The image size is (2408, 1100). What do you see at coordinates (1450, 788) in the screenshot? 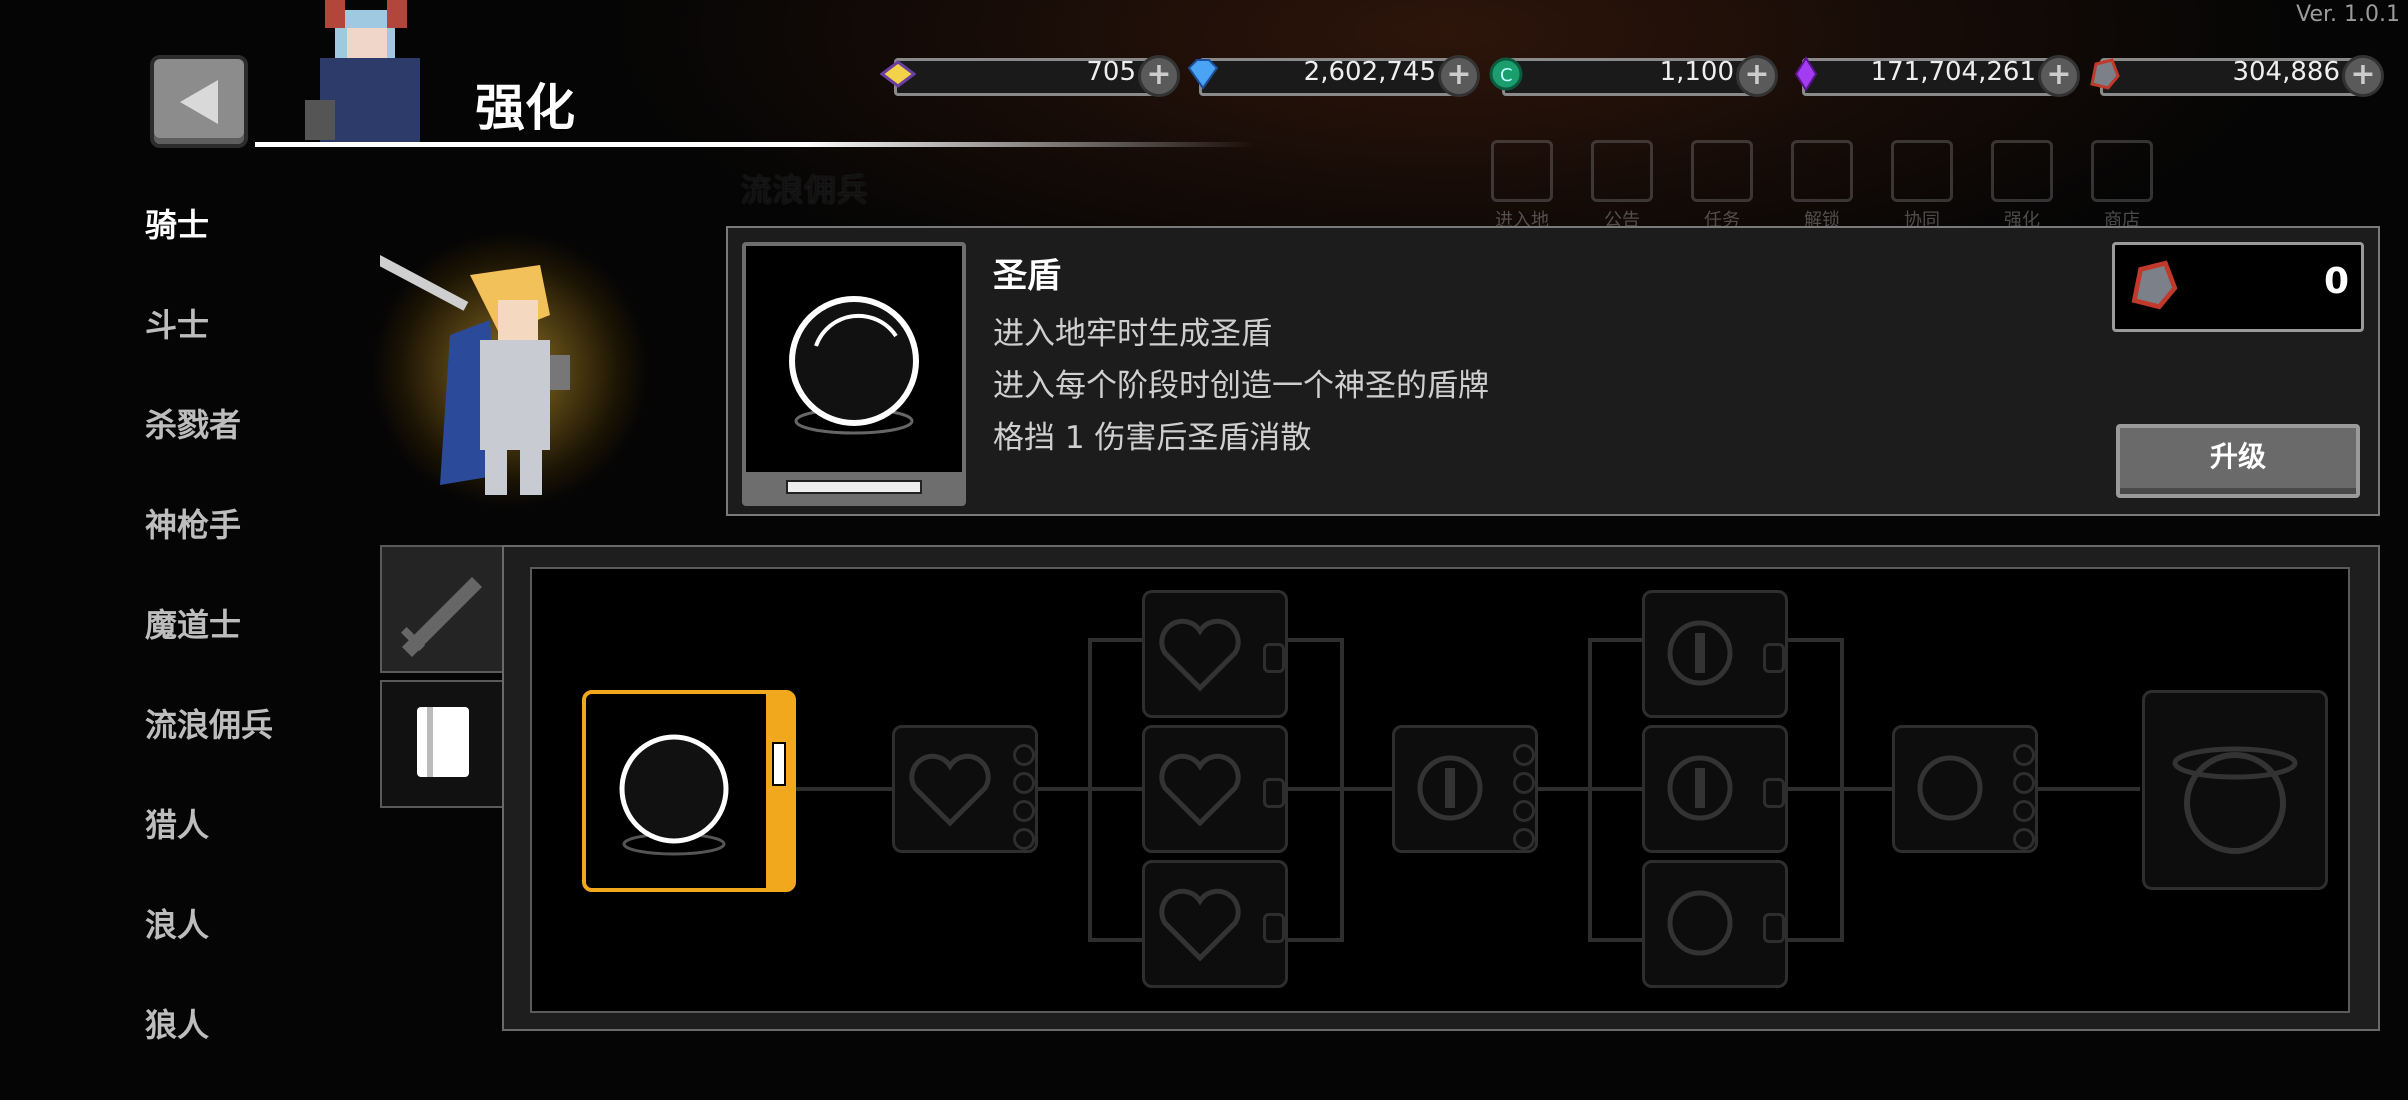
I see `sword-shield-icon` at bounding box center [1450, 788].